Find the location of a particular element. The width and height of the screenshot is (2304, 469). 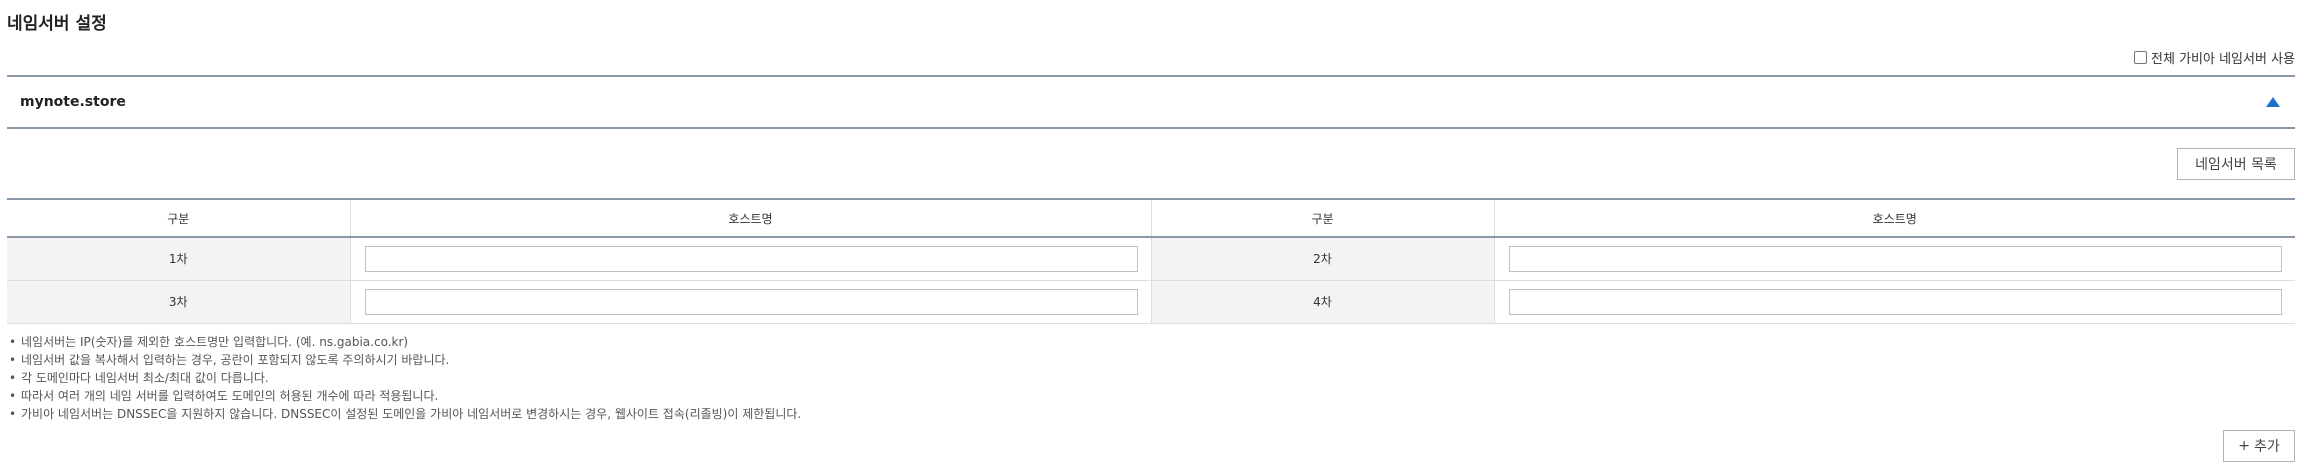

note-item: 각 도메인마다 네임서버 최소/최대 값이 다릅니다. is located at coordinates (404, 378).